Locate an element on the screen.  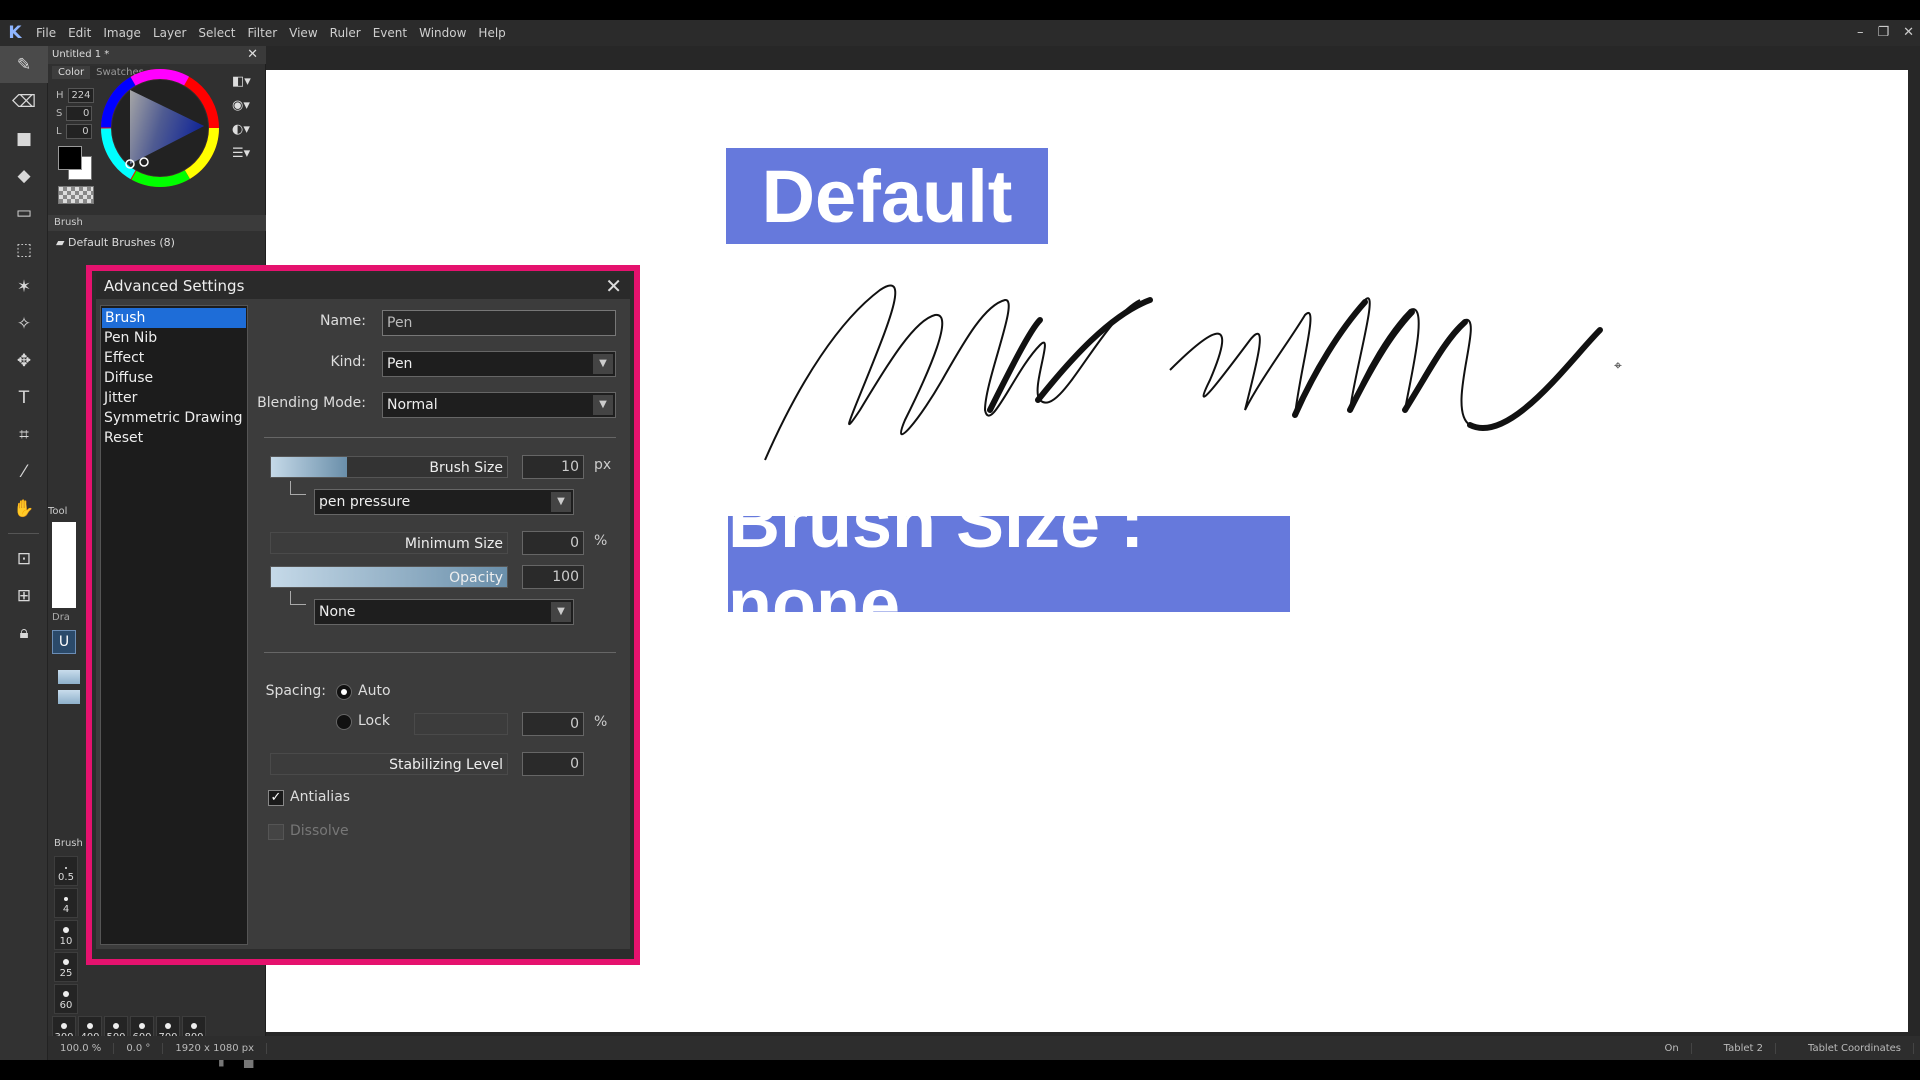
snap-icon: ⊡ is located at coordinates (24, 558).